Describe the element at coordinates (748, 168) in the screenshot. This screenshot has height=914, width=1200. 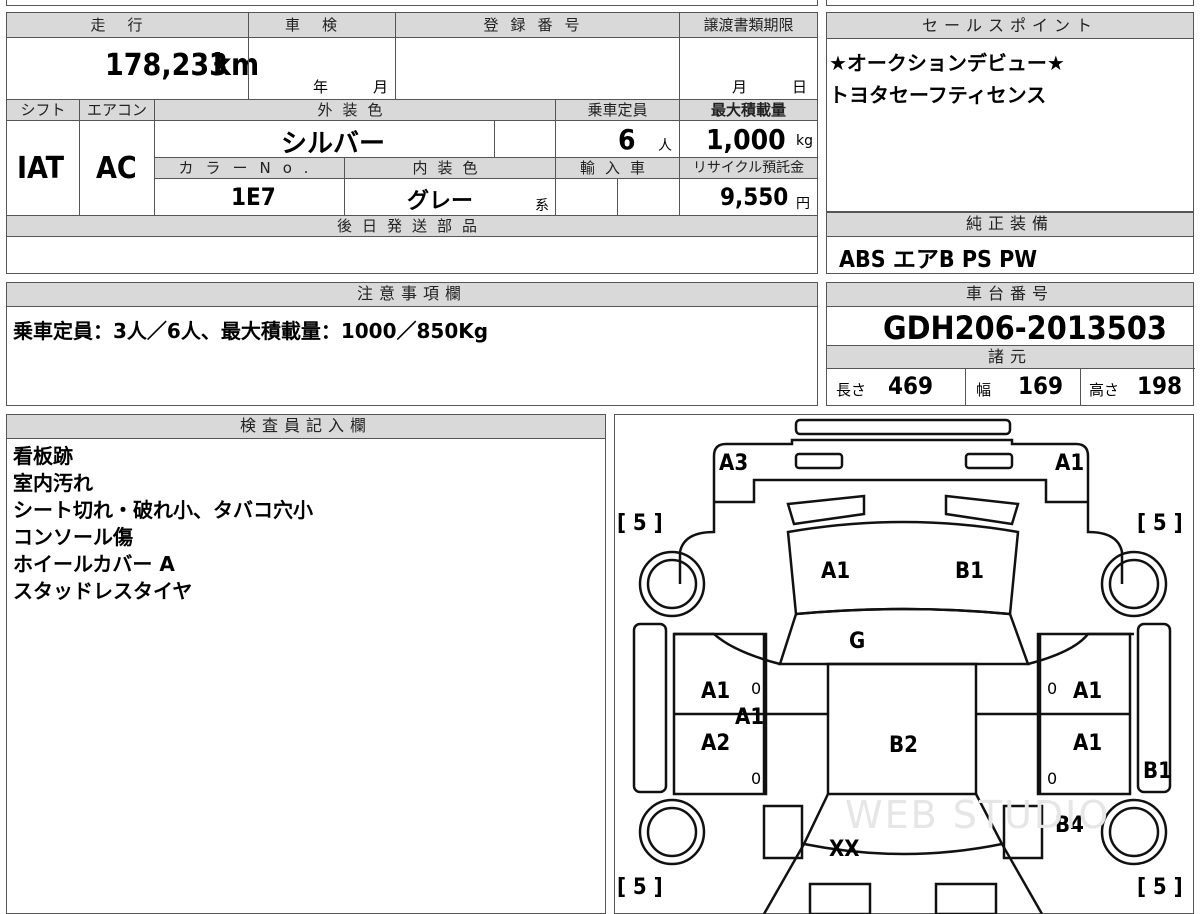
I see `recycle-header: リサイクル預託金` at that location.